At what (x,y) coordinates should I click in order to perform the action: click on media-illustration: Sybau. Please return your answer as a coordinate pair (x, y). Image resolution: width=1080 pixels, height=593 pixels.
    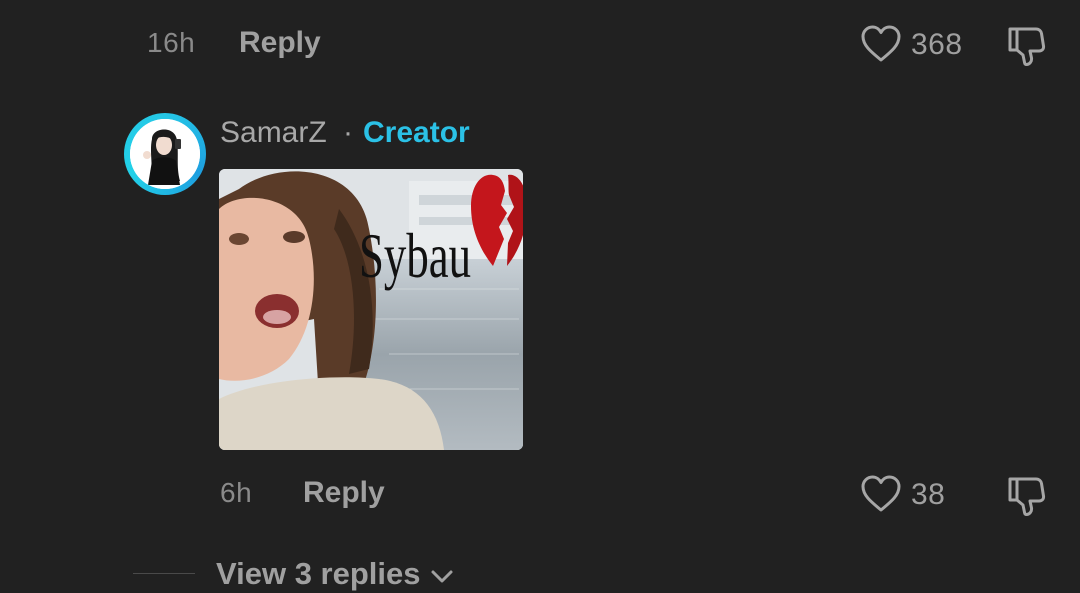
    Looking at the image, I should click on (371, 309).